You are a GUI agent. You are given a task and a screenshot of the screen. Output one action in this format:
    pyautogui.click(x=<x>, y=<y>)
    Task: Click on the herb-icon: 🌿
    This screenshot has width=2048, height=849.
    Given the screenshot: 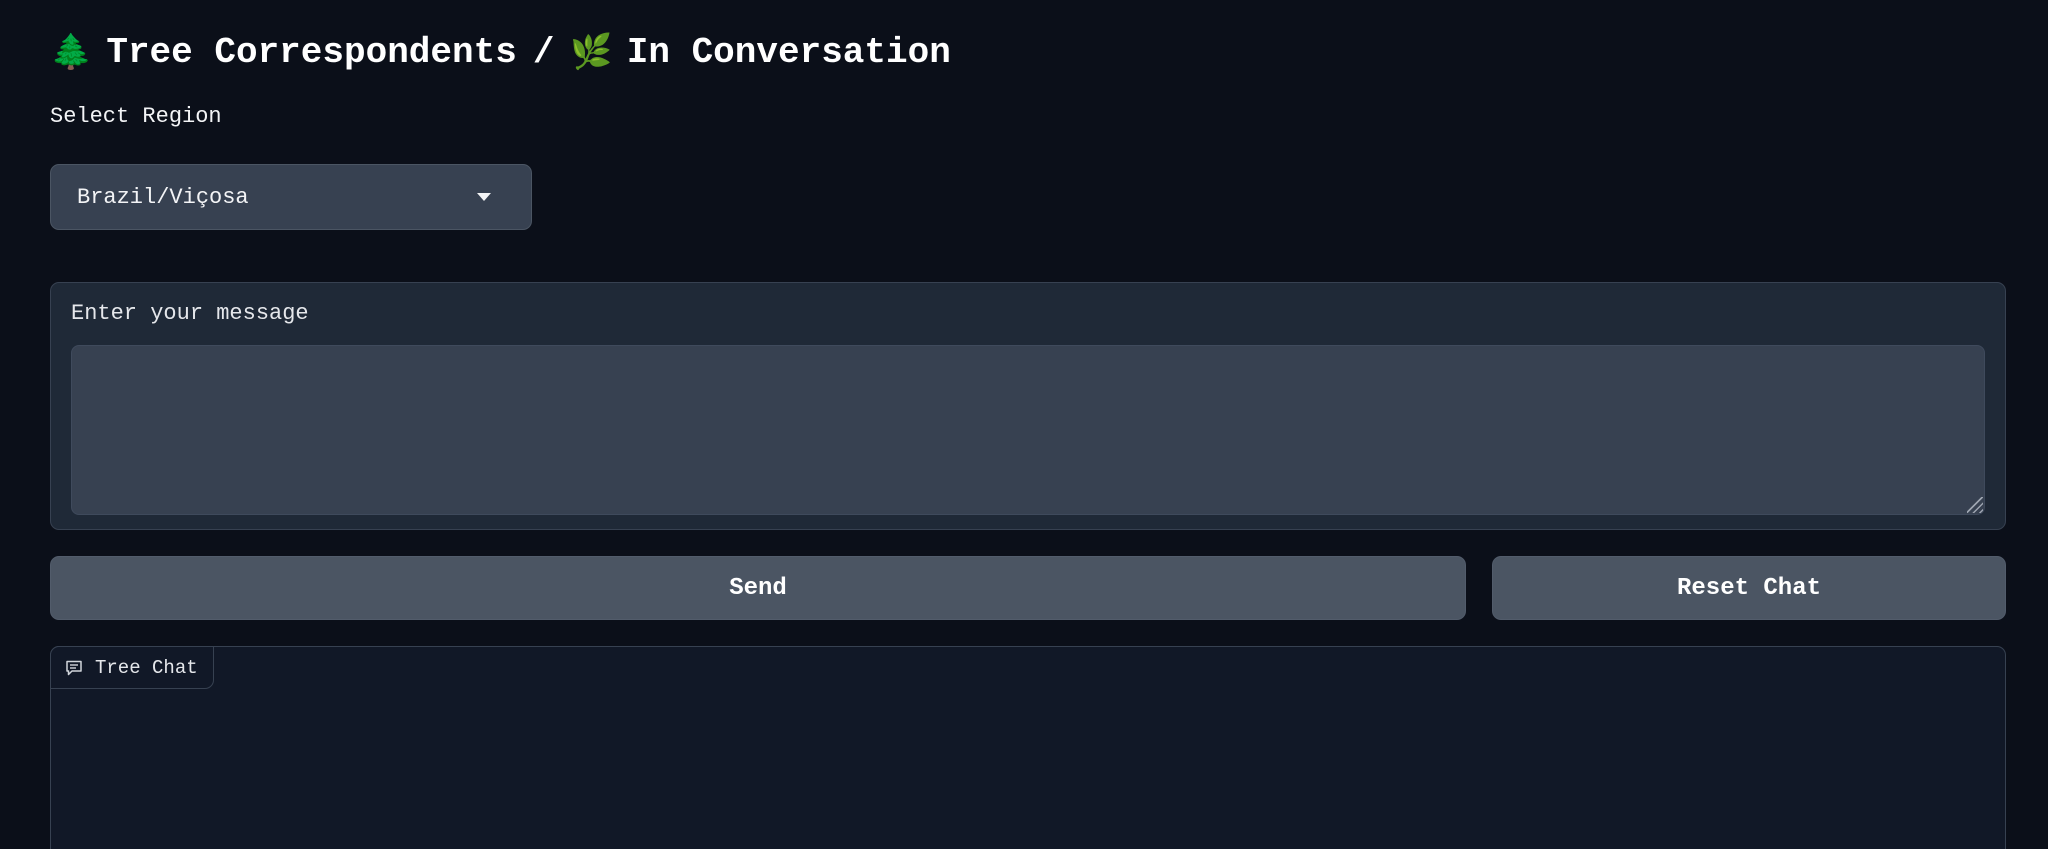 What is the action you would take?
    pyautogui.click(x=591, y=52)
    